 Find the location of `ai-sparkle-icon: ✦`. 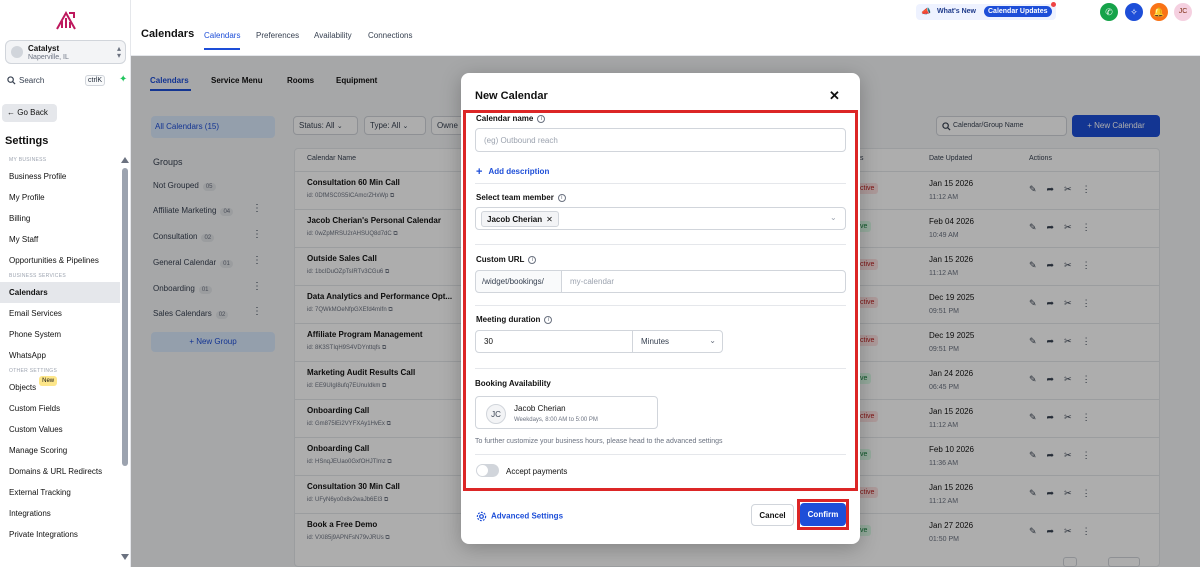

ai-sparkle-icon: ✦ is located at coordinates (123, 79).